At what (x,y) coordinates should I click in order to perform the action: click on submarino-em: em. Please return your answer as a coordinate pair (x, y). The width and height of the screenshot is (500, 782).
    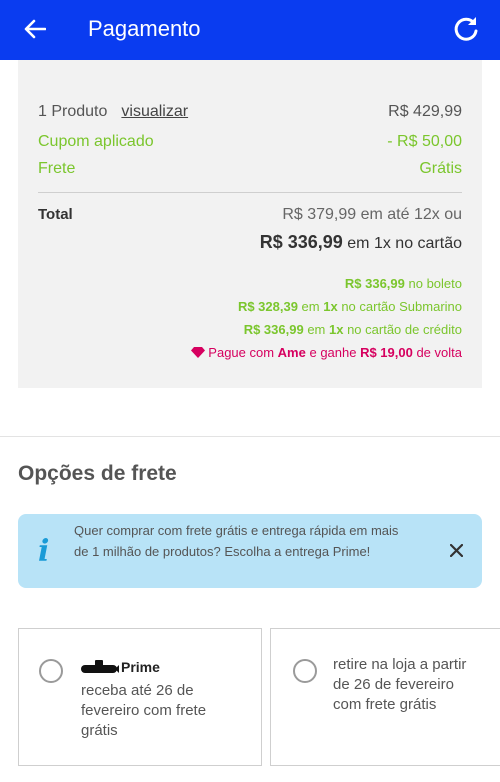
    Looking at the image, I should click on (310, 306).